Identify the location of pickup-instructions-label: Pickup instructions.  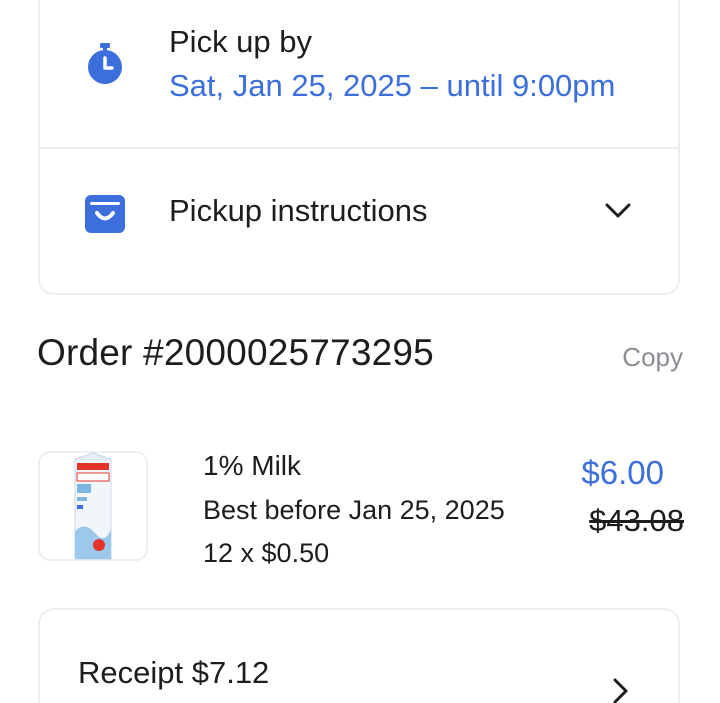
(298, 210).